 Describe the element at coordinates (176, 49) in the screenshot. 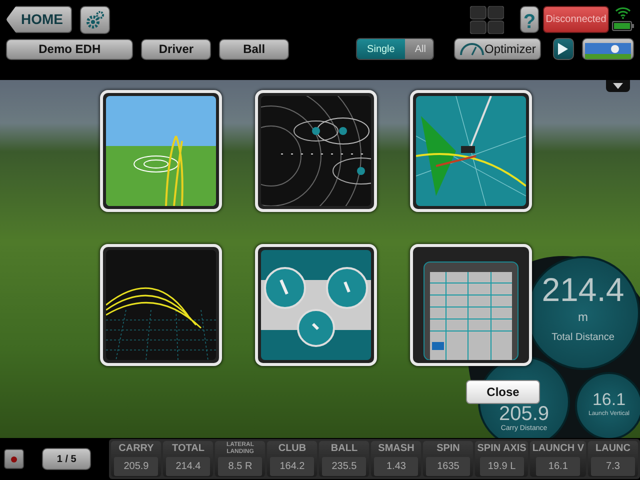

I see `club-button: Driver` at that location.